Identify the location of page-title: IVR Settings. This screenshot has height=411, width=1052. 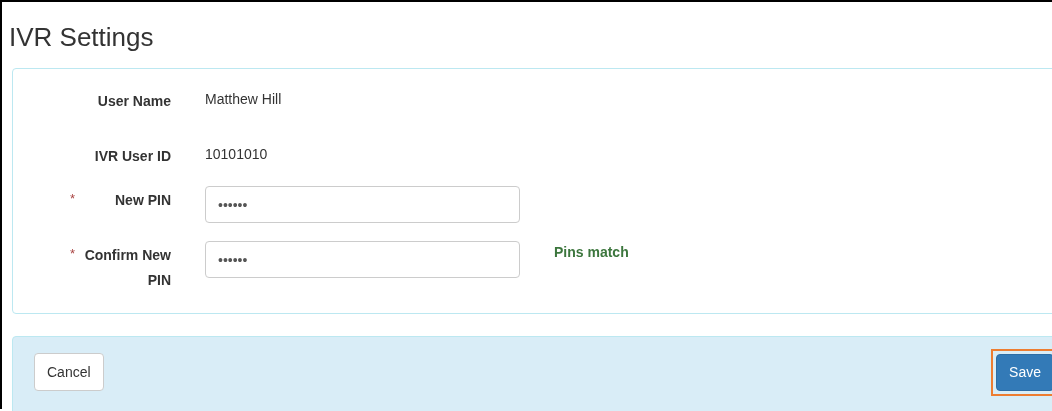
(82, 37).